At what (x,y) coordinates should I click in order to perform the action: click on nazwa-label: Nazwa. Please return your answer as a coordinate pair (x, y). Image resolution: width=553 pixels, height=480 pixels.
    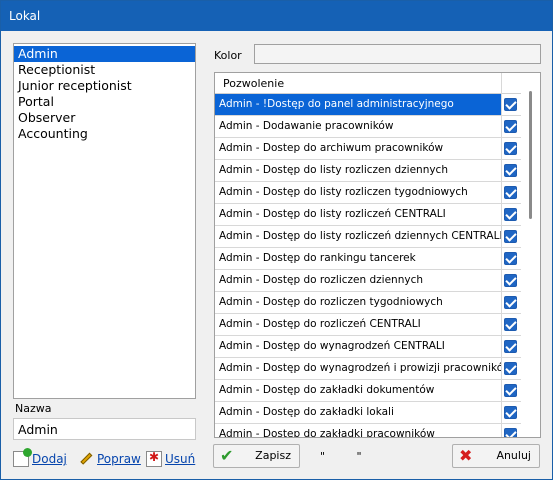
    Looking at the image, I should click on (33, 408).